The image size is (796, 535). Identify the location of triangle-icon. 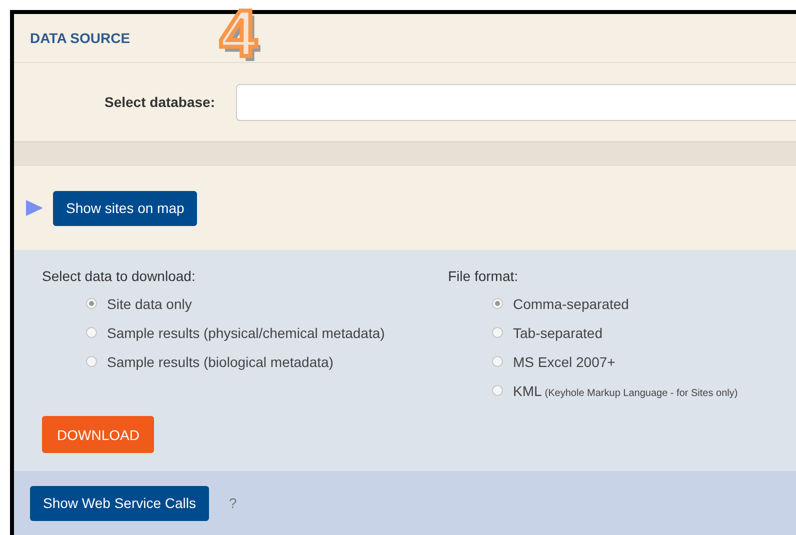
(34, 208).